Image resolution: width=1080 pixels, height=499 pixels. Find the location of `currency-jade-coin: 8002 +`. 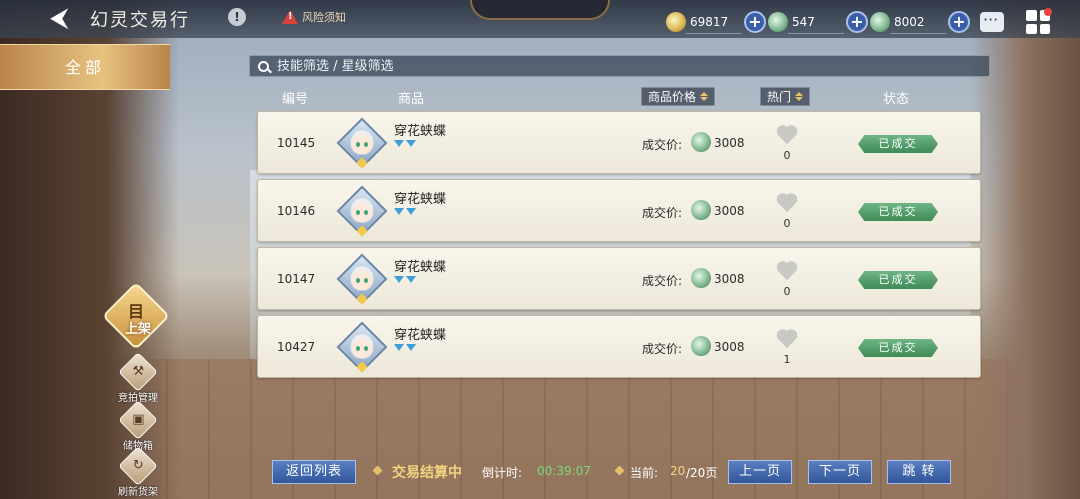

currency-jade-coin: 8002 + is located at coordinates (920, 22).